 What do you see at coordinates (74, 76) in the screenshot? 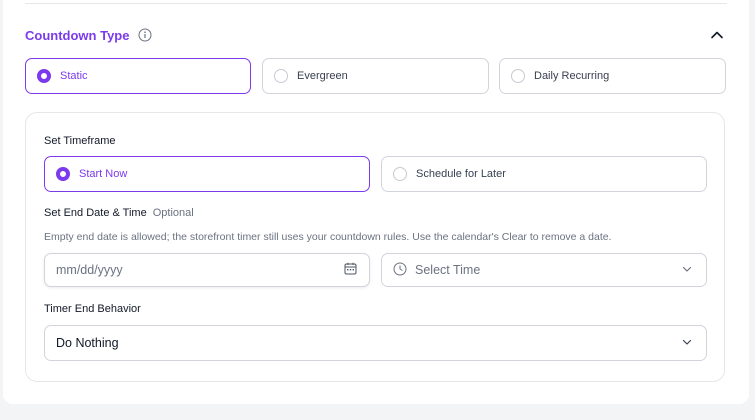
I see `option-label: Static` at bounding box center [74, 76].